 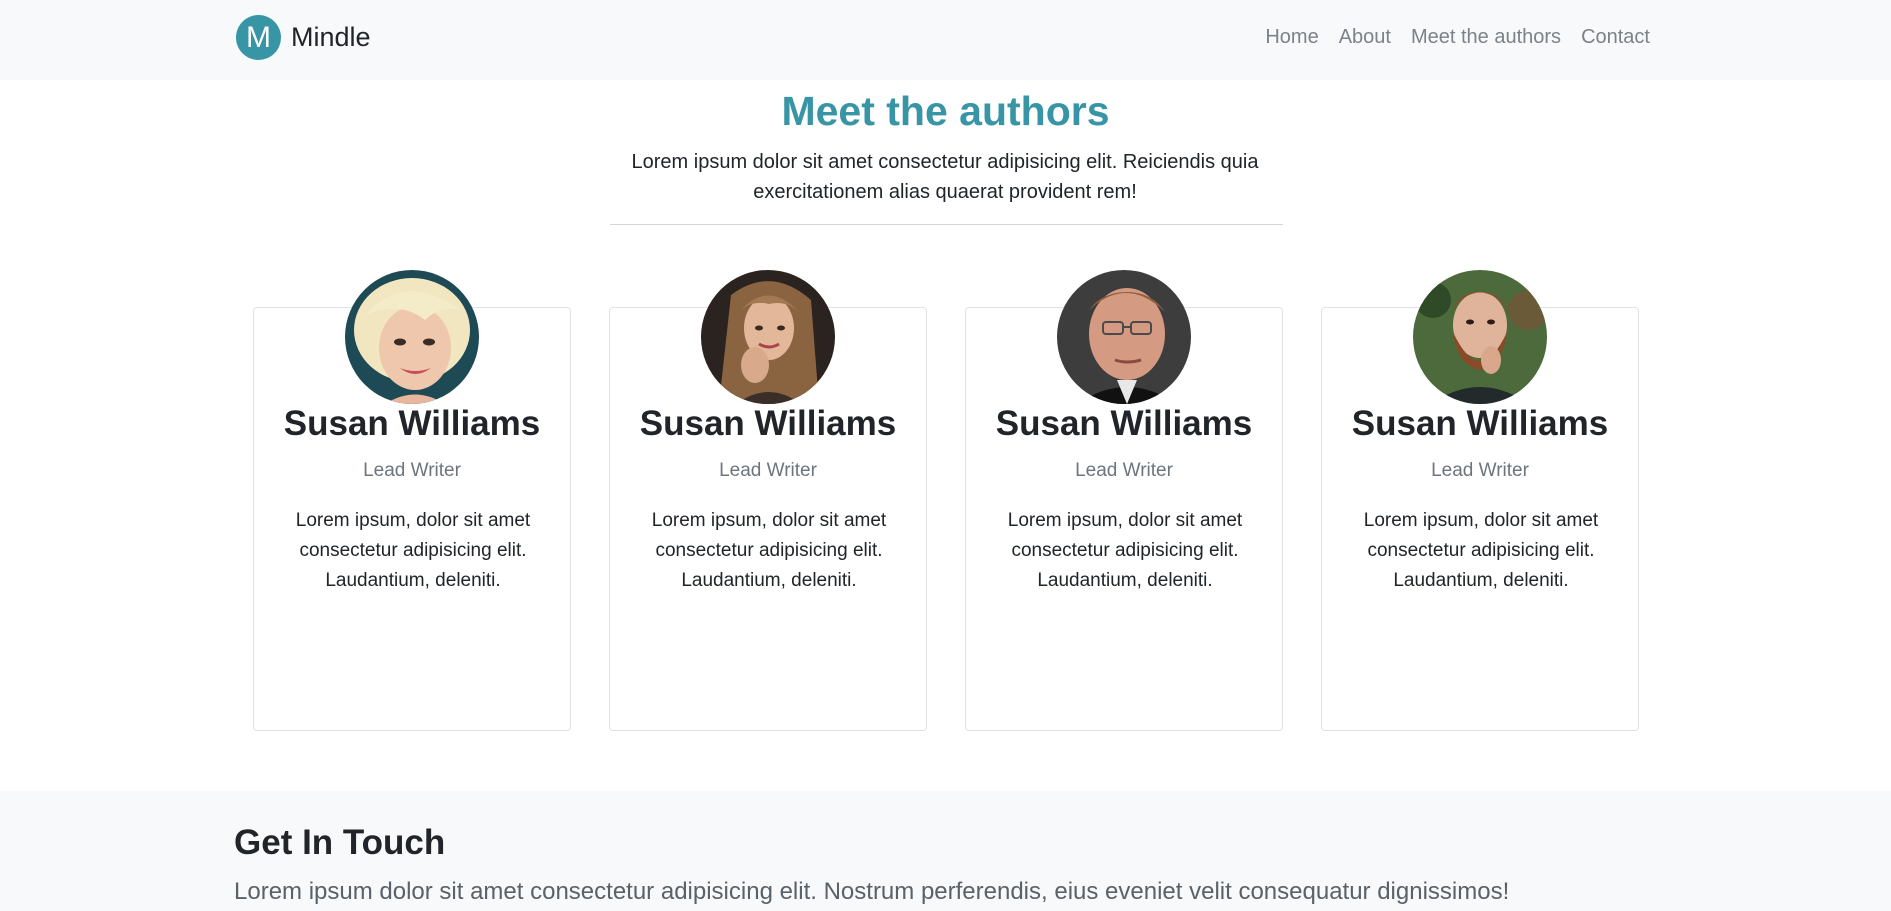 What do you see at coordinates (331, 37) in the screenshot?
I see `brand-name: Mindle` at bounding box center [331, 37].